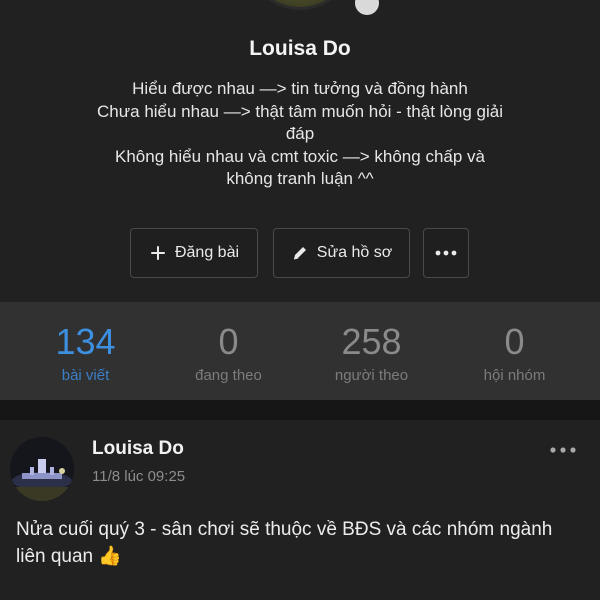 The width and height of the screenshot is (600, 600). I want to click on stat-followers: 258 người theo, so click(371, 351).